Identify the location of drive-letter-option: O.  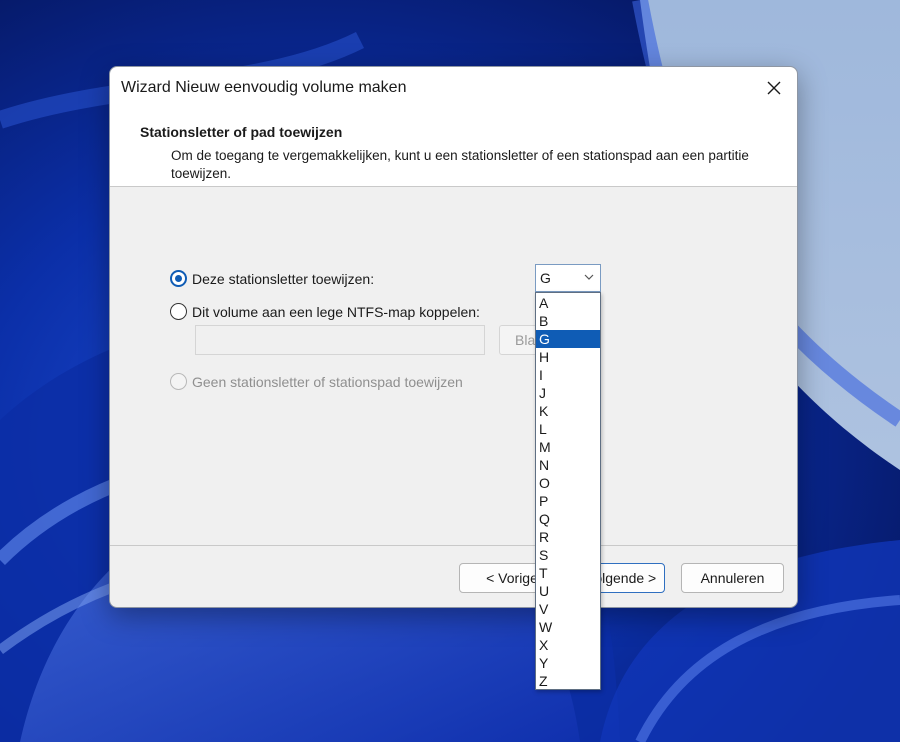
(568, 483).